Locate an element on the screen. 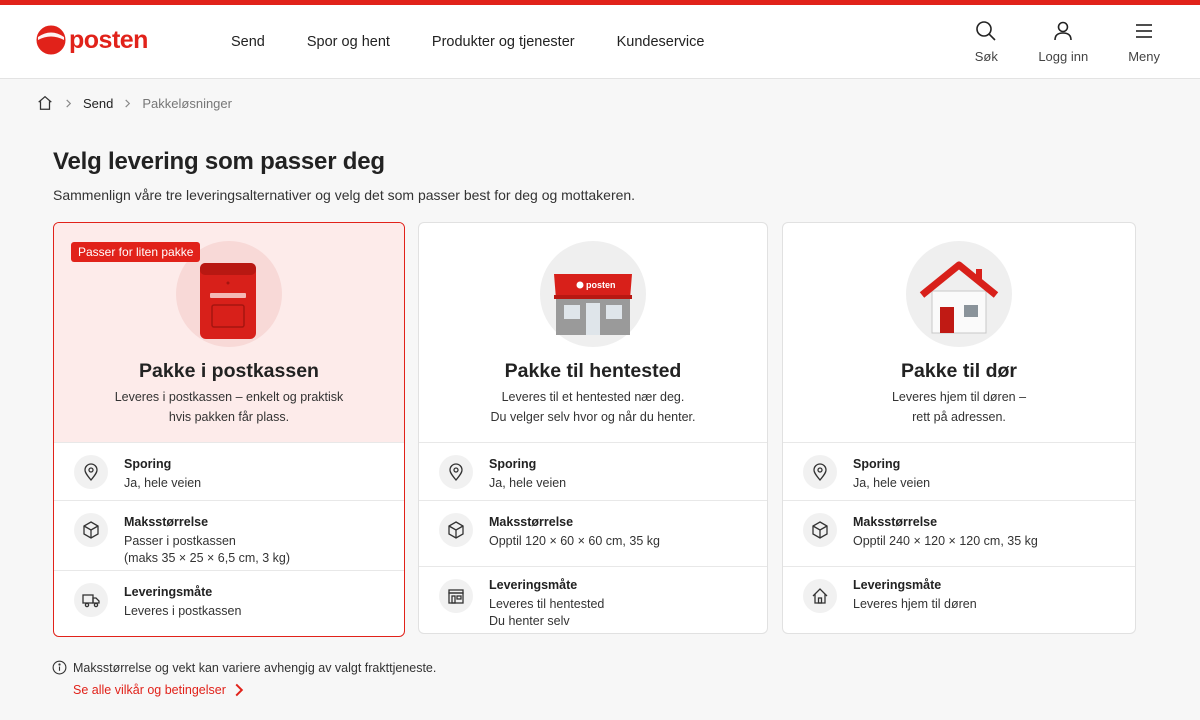 The width and height of the screenshot is (1200, 720). detail-value: Passer i postkassen is located at coordinates (180, 541).